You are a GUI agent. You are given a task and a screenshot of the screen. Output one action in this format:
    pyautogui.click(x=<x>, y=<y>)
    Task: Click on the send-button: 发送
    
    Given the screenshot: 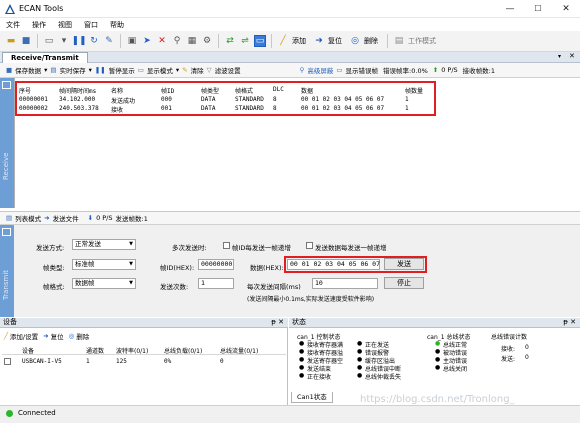 What is the action you would take?
    pyautogui.click(x=404, y=264)
    